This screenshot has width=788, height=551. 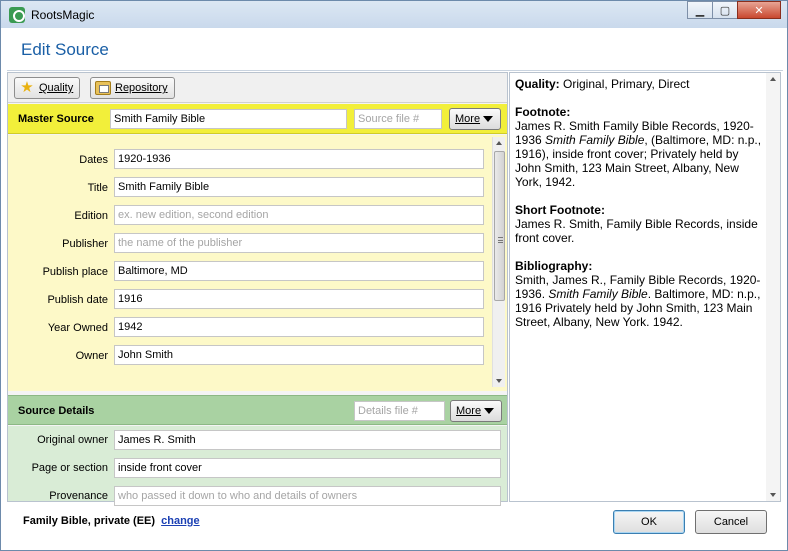 I want to click on dates-label: Dates, so click(x=93, y=160).